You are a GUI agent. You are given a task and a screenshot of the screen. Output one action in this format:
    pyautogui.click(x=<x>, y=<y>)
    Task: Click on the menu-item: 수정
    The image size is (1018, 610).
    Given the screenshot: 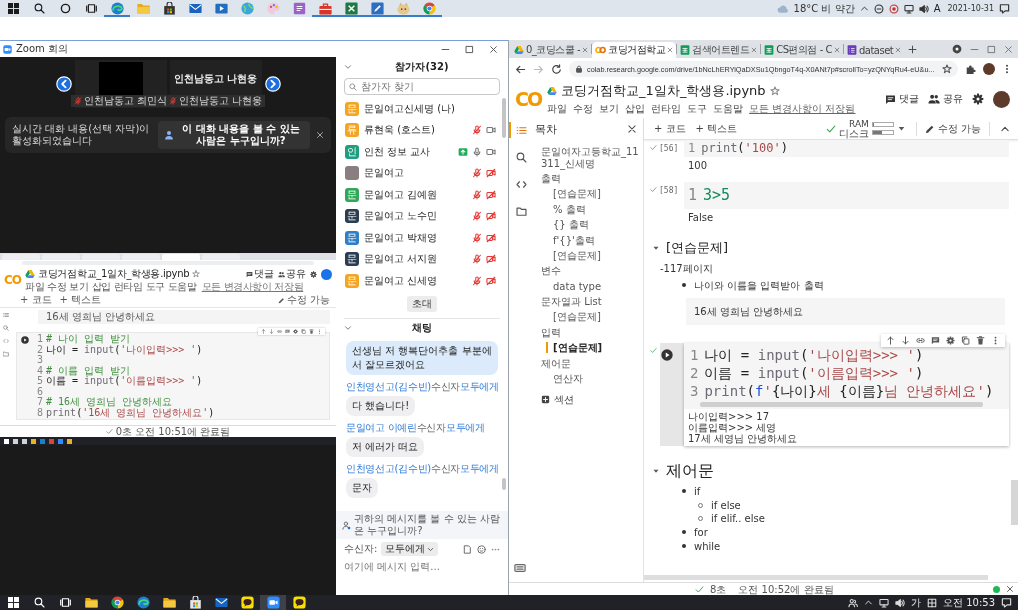 What is the action you would take?
    pyautogui.click(x=583, y=109)
    